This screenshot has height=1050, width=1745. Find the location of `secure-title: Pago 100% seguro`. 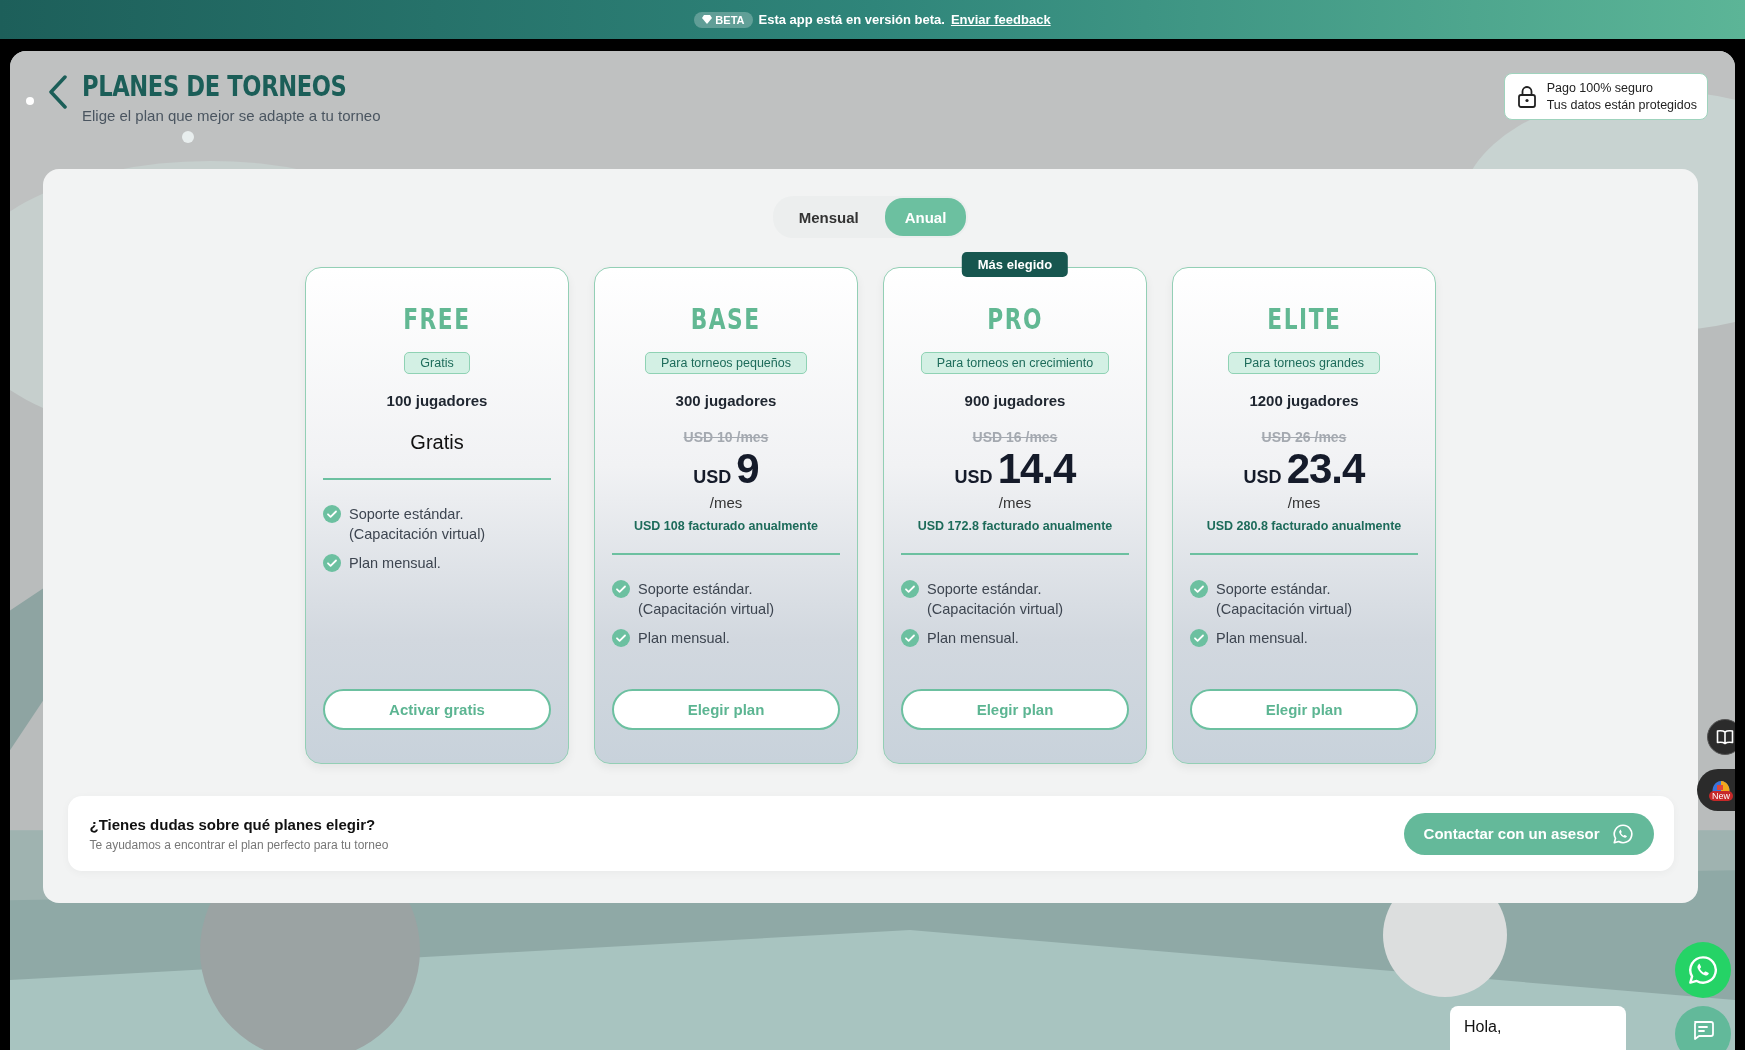

secure-title: Pago 100% seguro is located at coordinates (1600, 88).